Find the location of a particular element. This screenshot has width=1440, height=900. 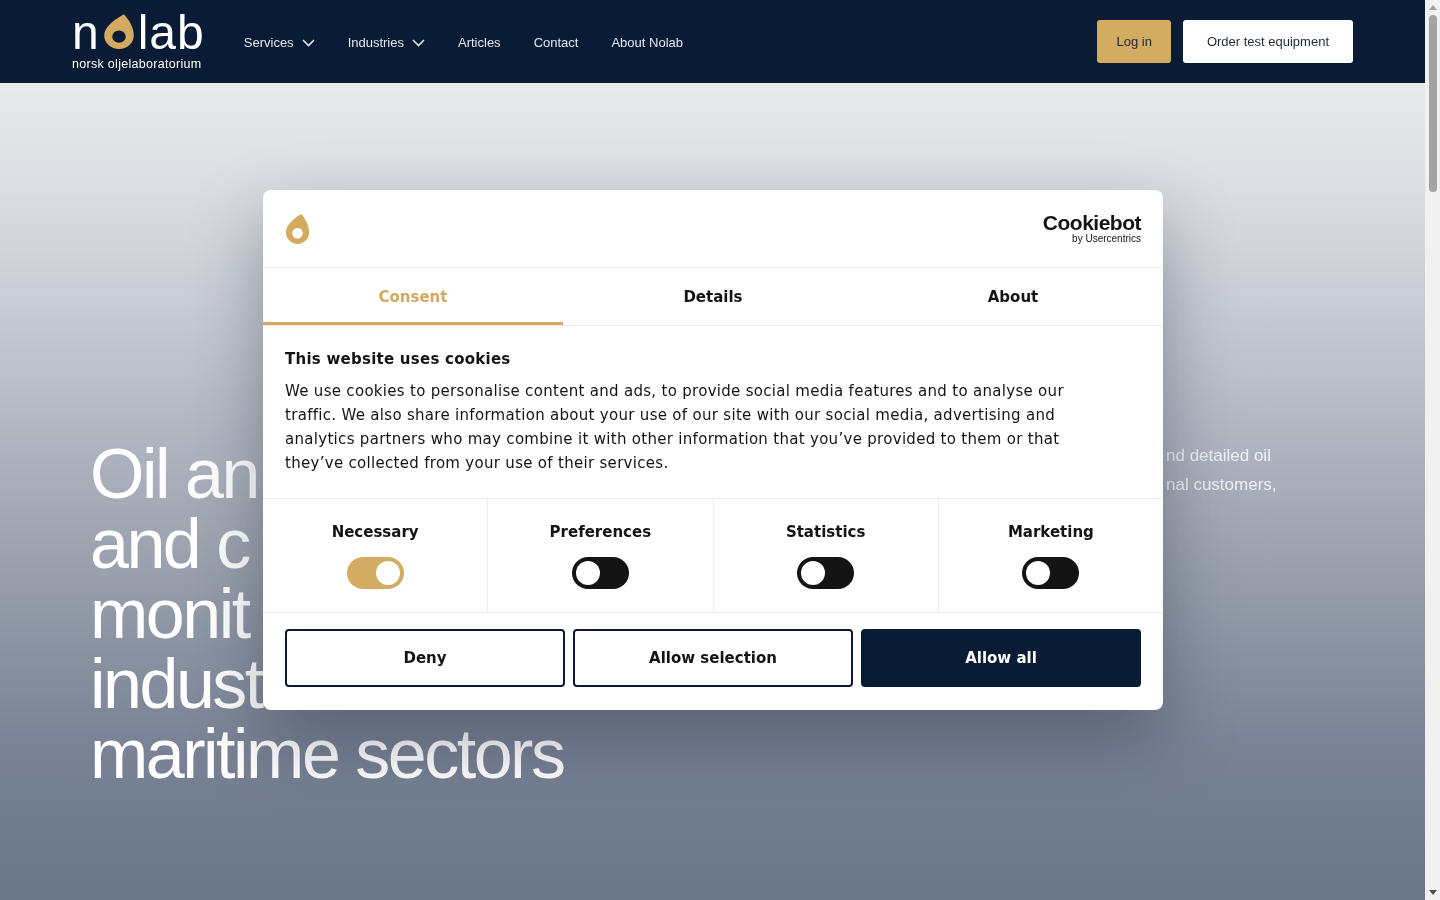

nav-link: Industries is located at coordinates (386, 42).